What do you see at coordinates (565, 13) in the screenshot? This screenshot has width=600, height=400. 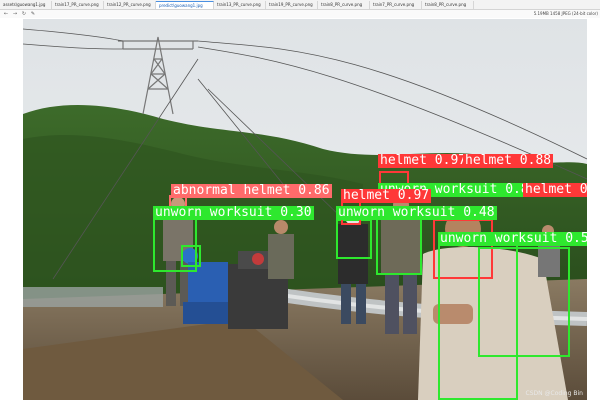 I see `file-info: 5.19MB 1458 JPEG (24-bit color)` at bounding box center [565, 13].